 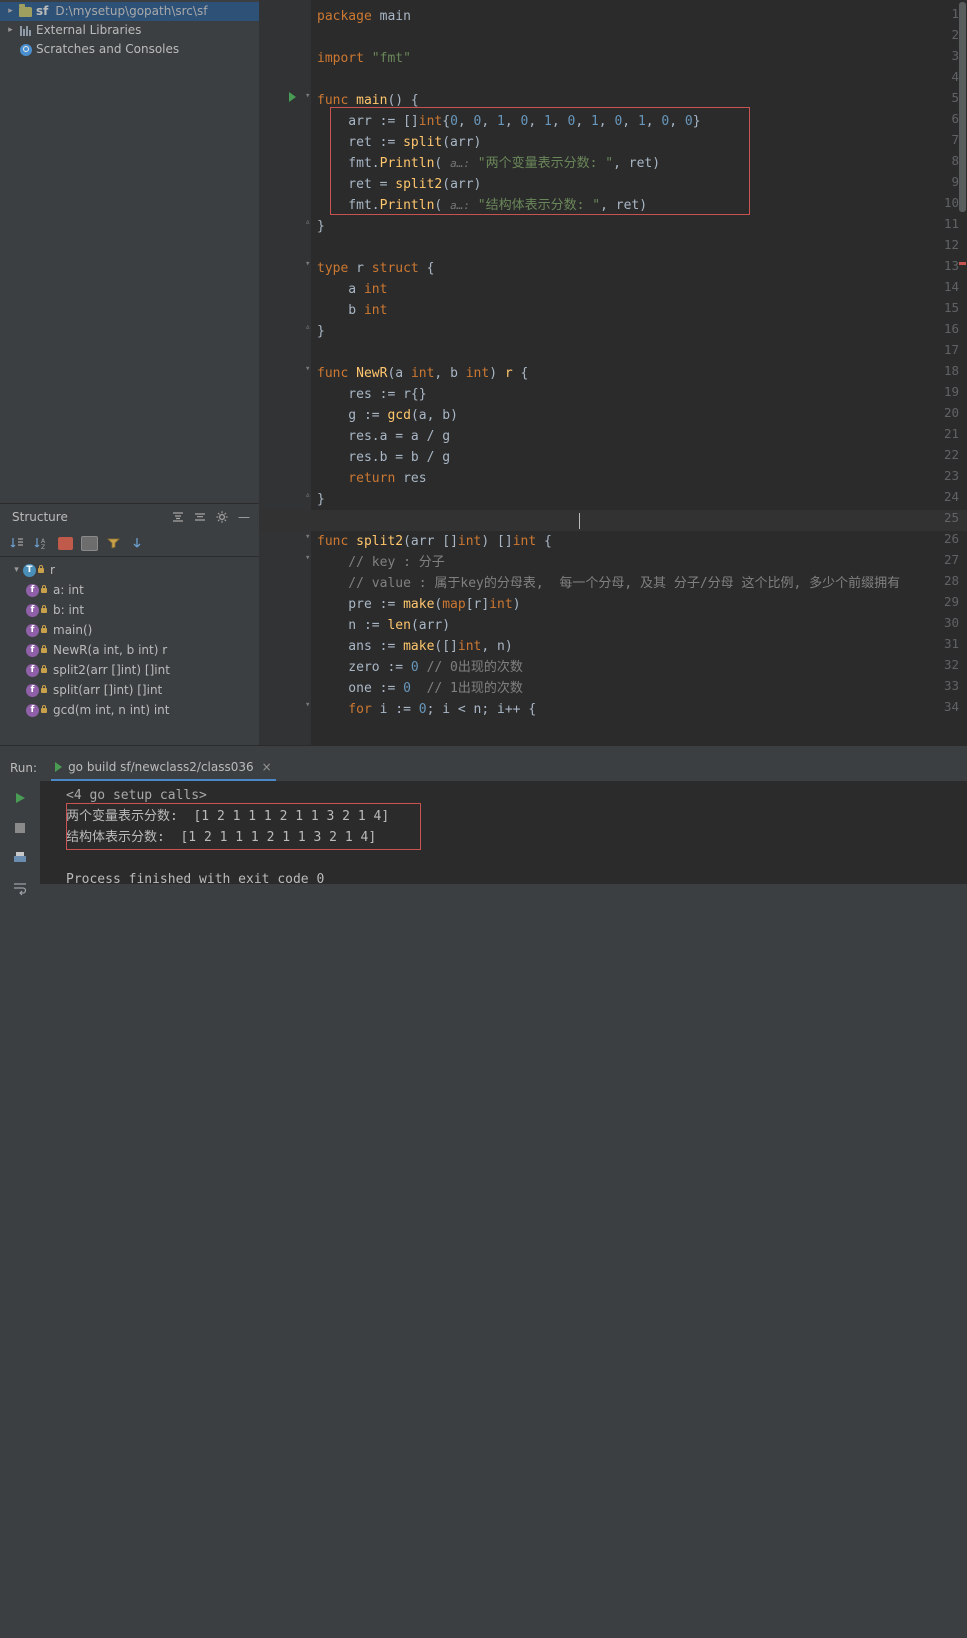 I want to click on tree-row-external-libraries: ▸ External Libraries, so click(x=129, y=30).